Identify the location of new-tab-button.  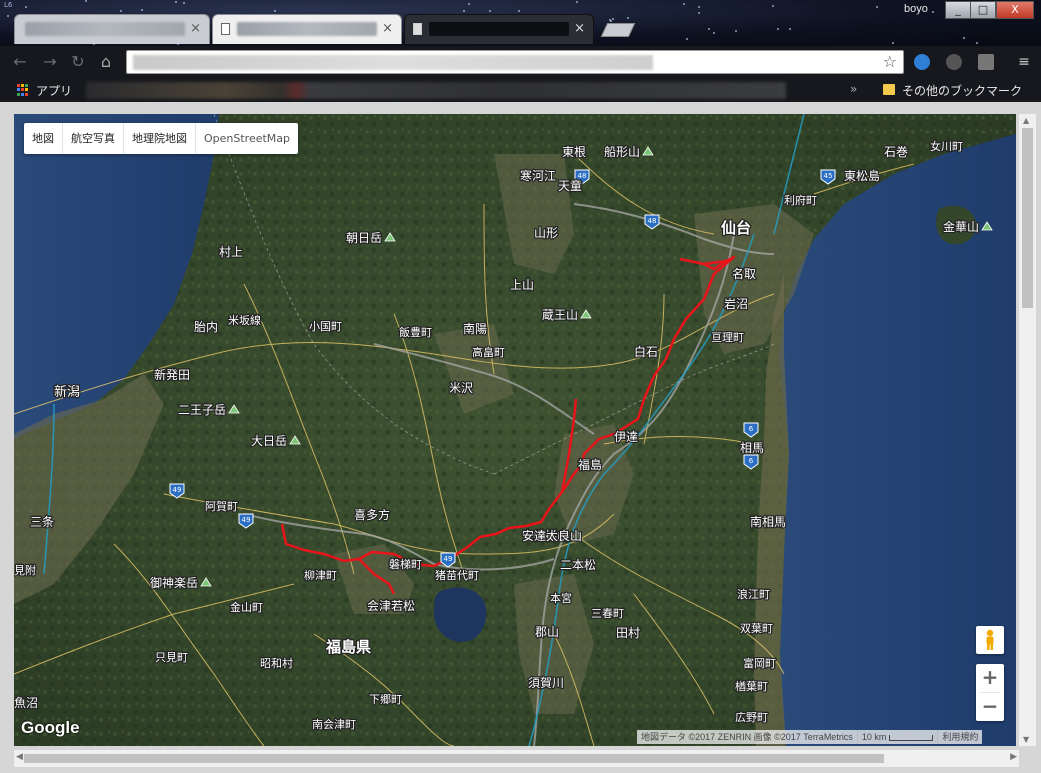
(618, 30).